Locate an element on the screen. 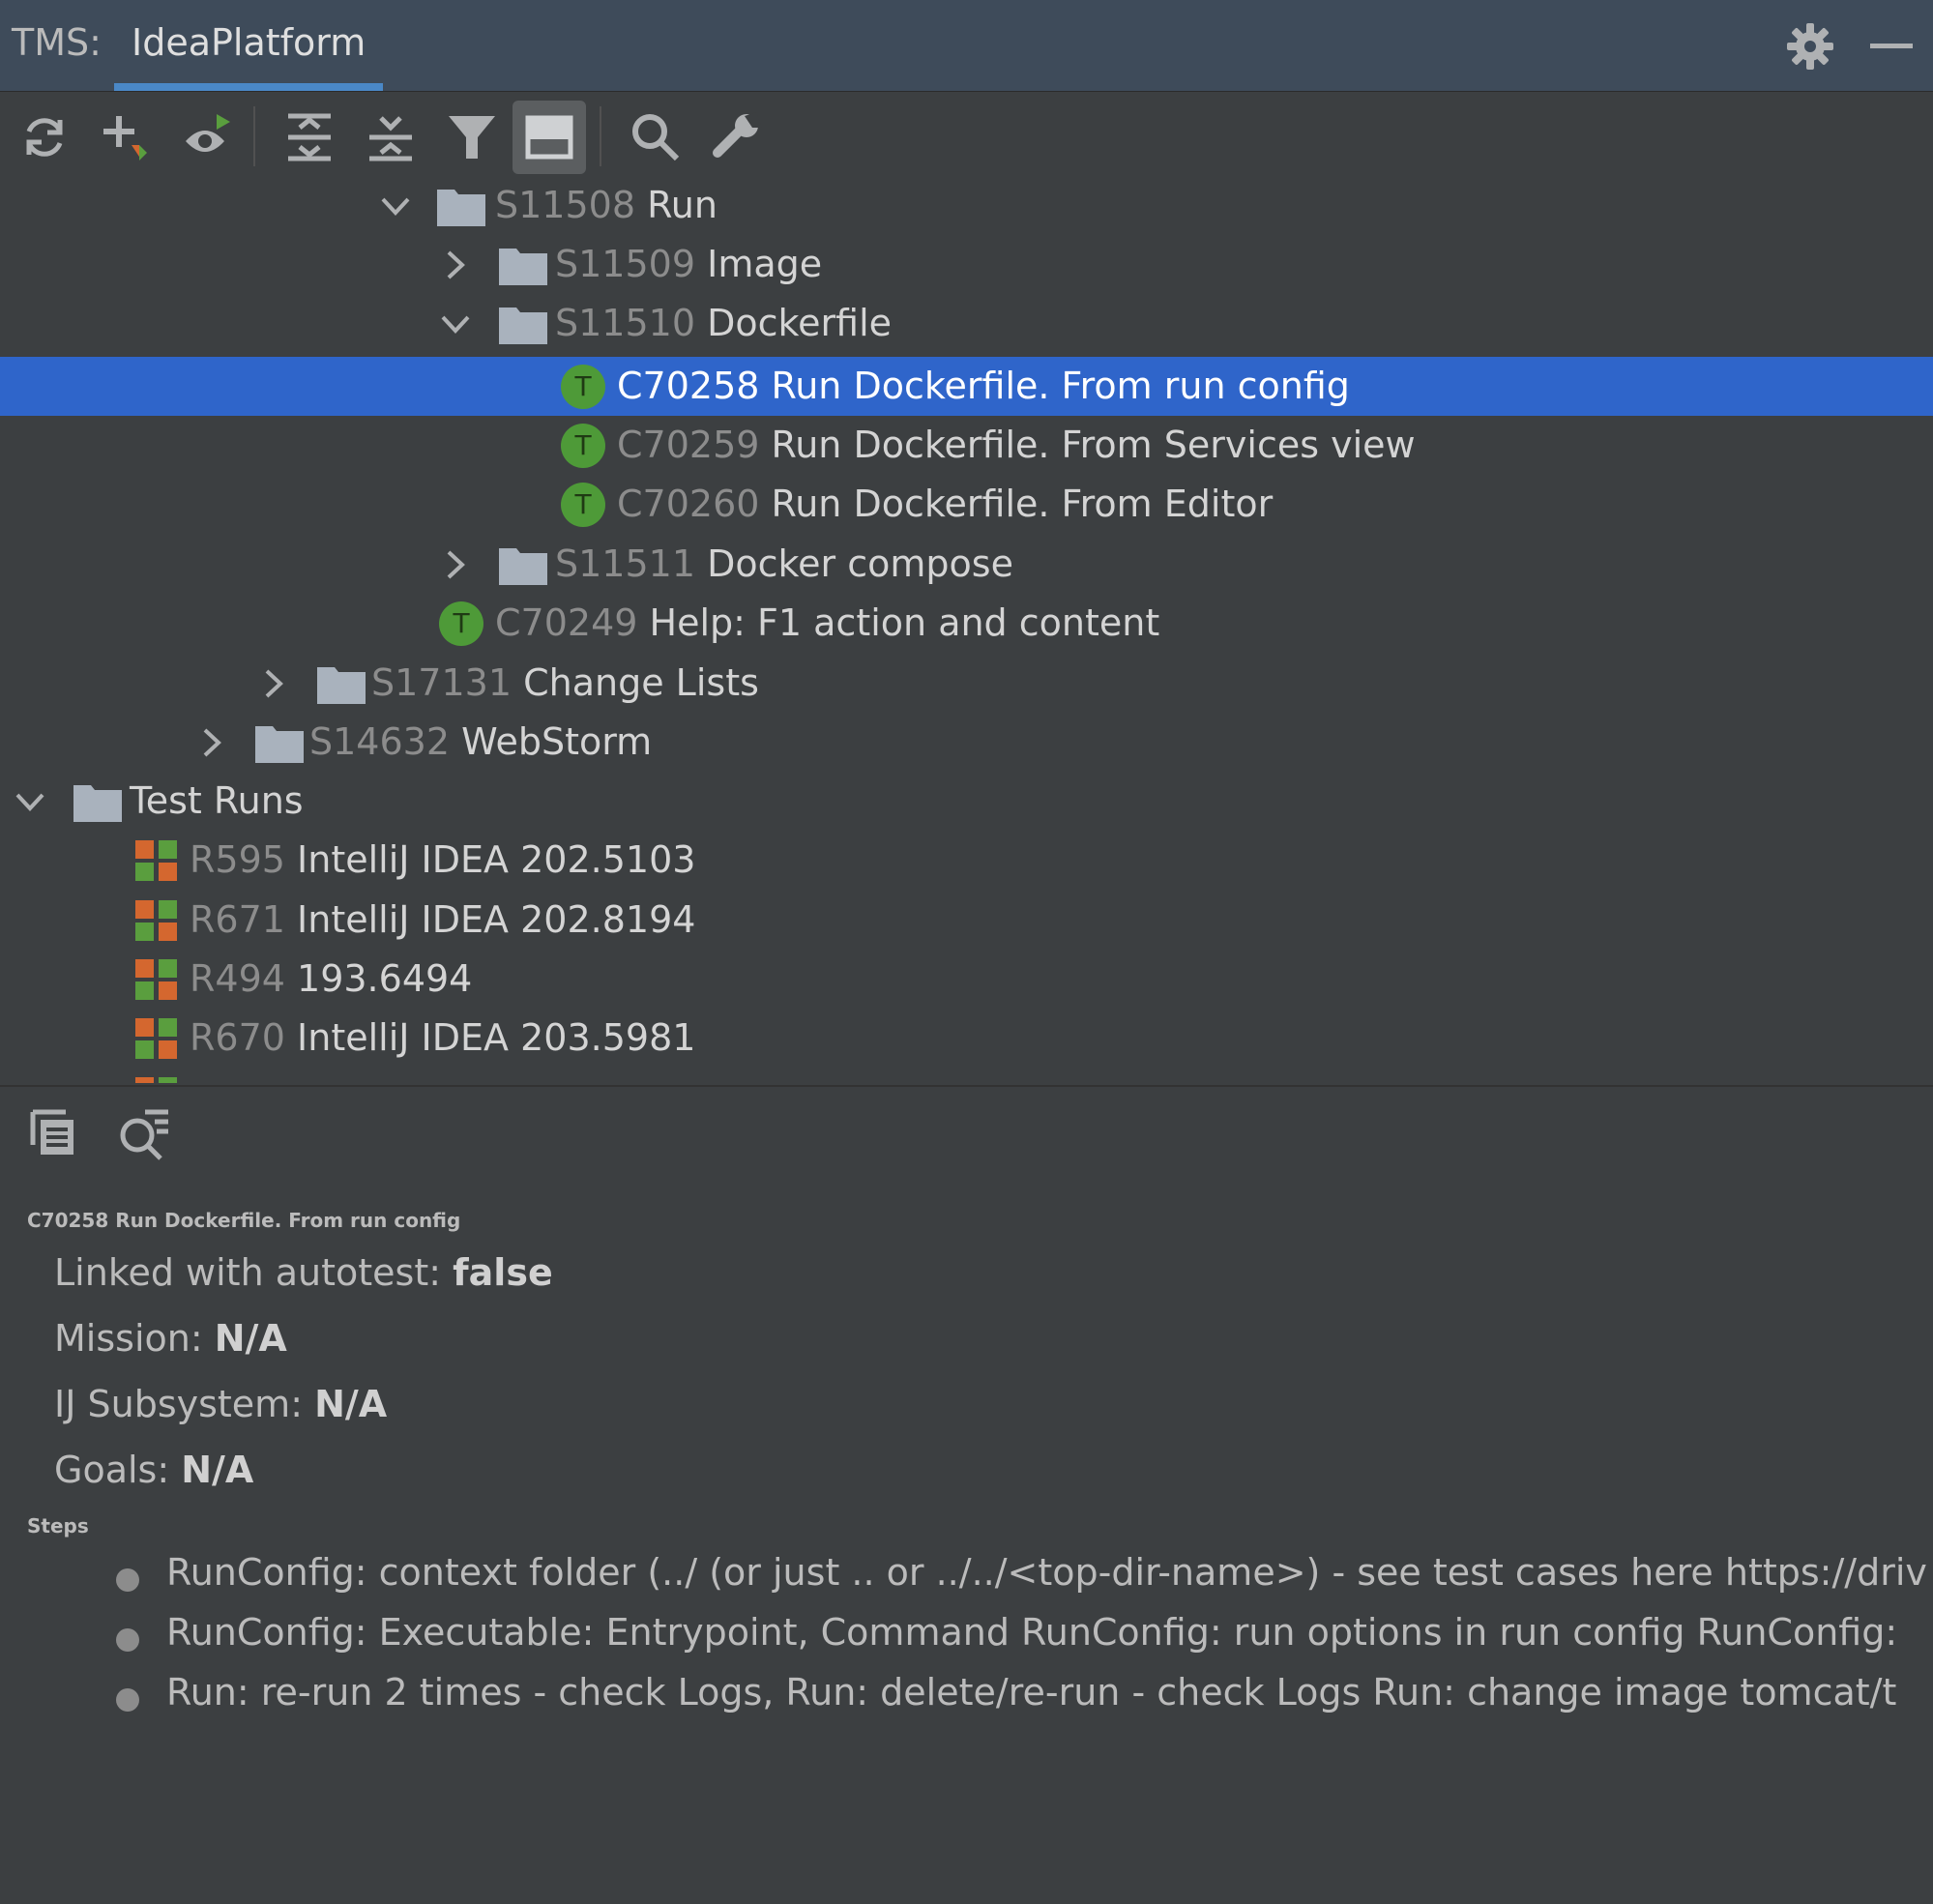 This screenshot has width=1933, height=1904. node-id: S14632 is located at coordinates (380, 742).